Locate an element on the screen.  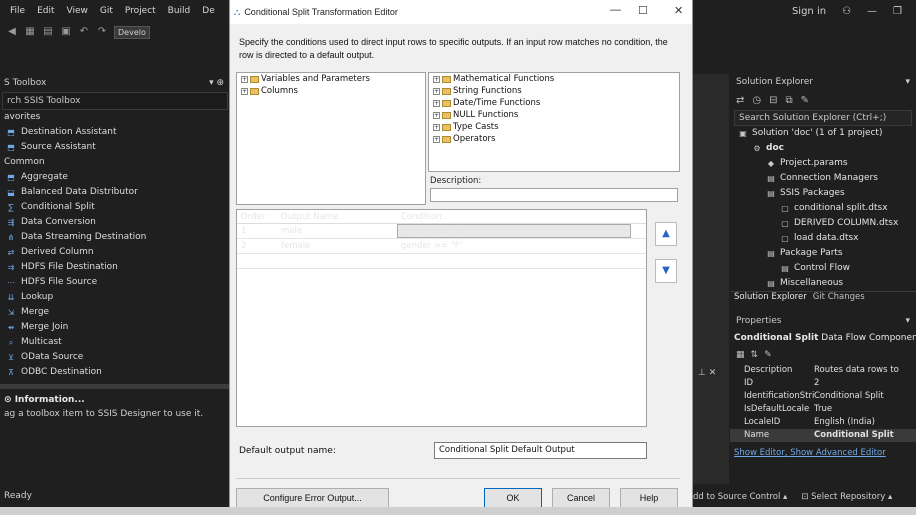
property-value: English (India) is located at coordinates (865, 422).